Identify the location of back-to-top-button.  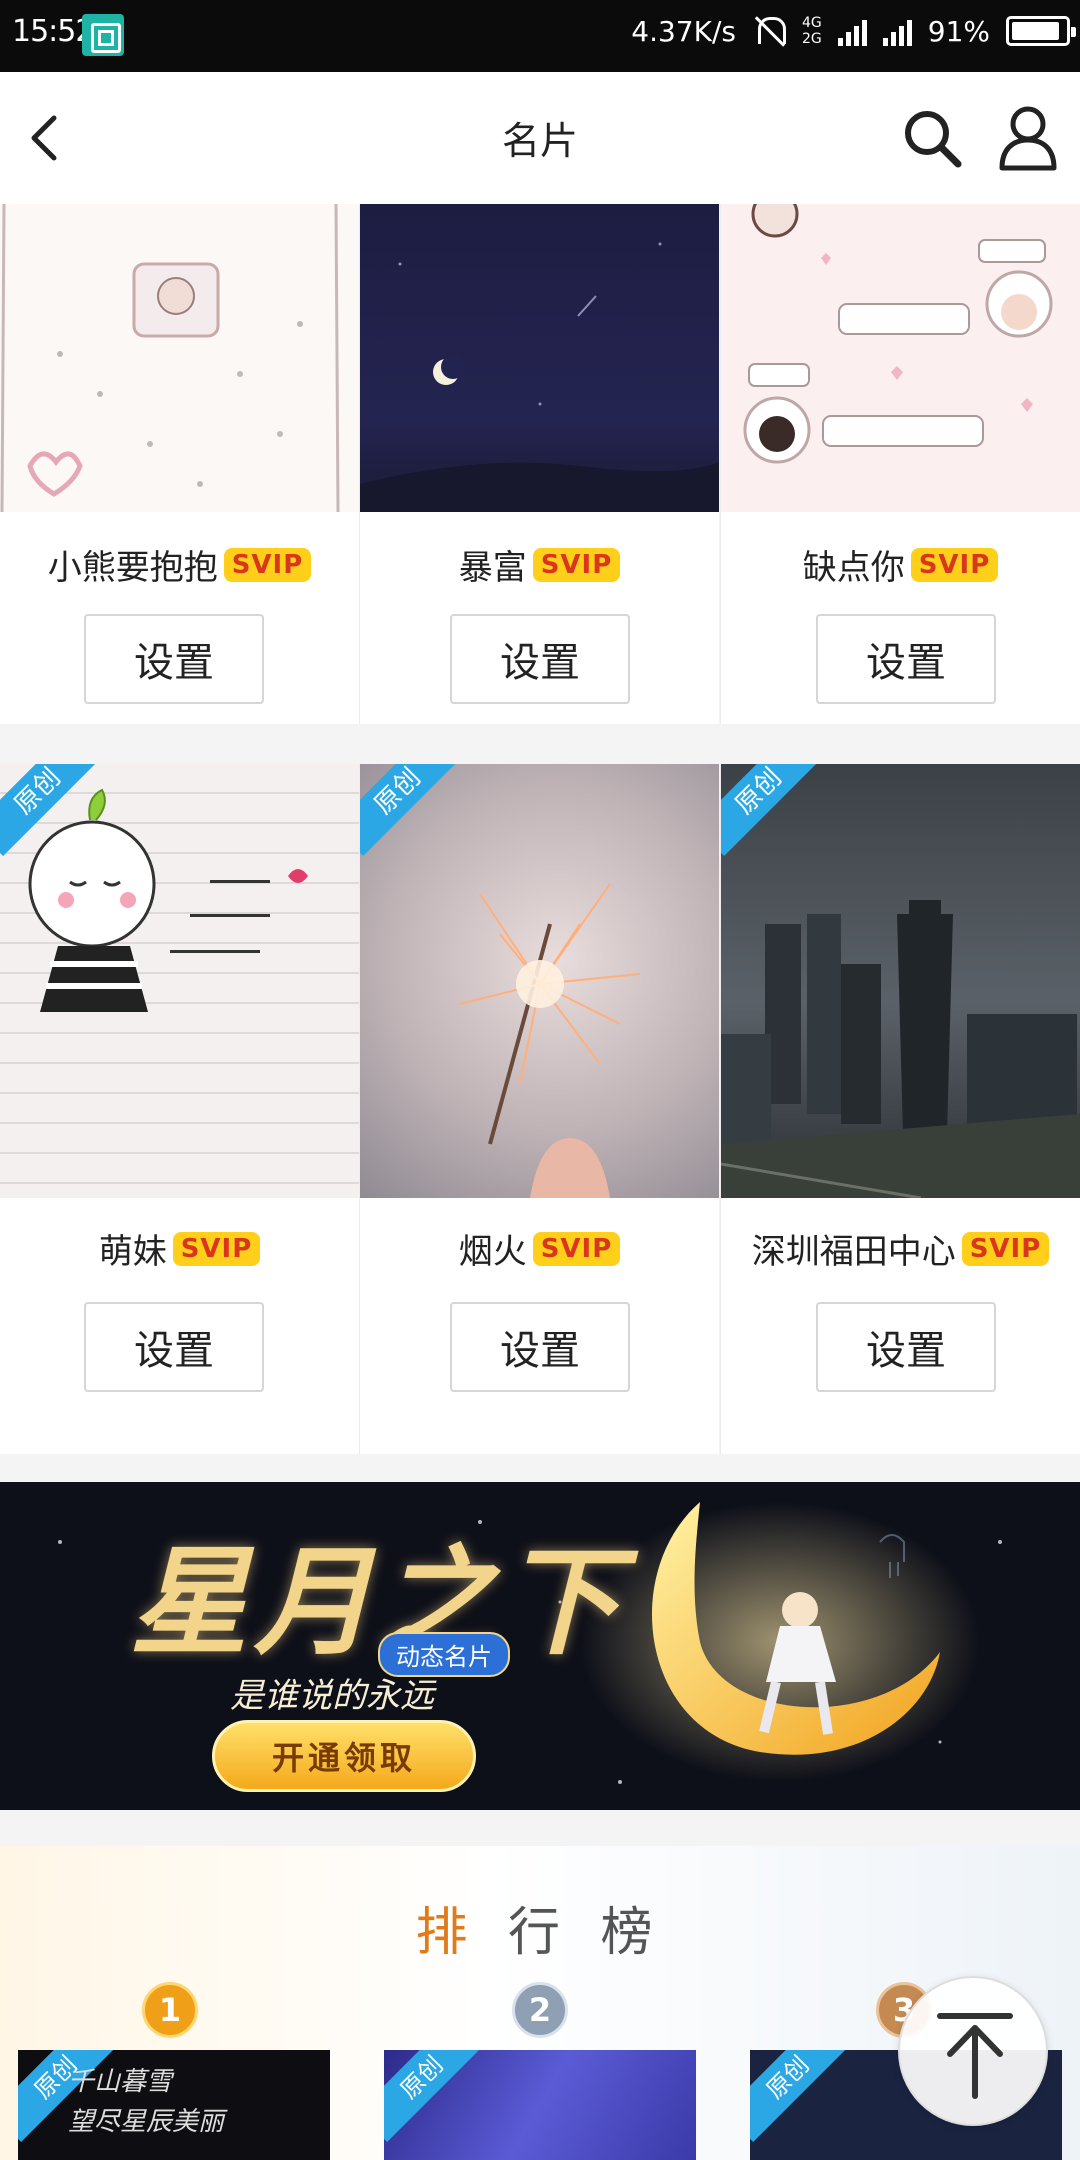
(973, 2051).